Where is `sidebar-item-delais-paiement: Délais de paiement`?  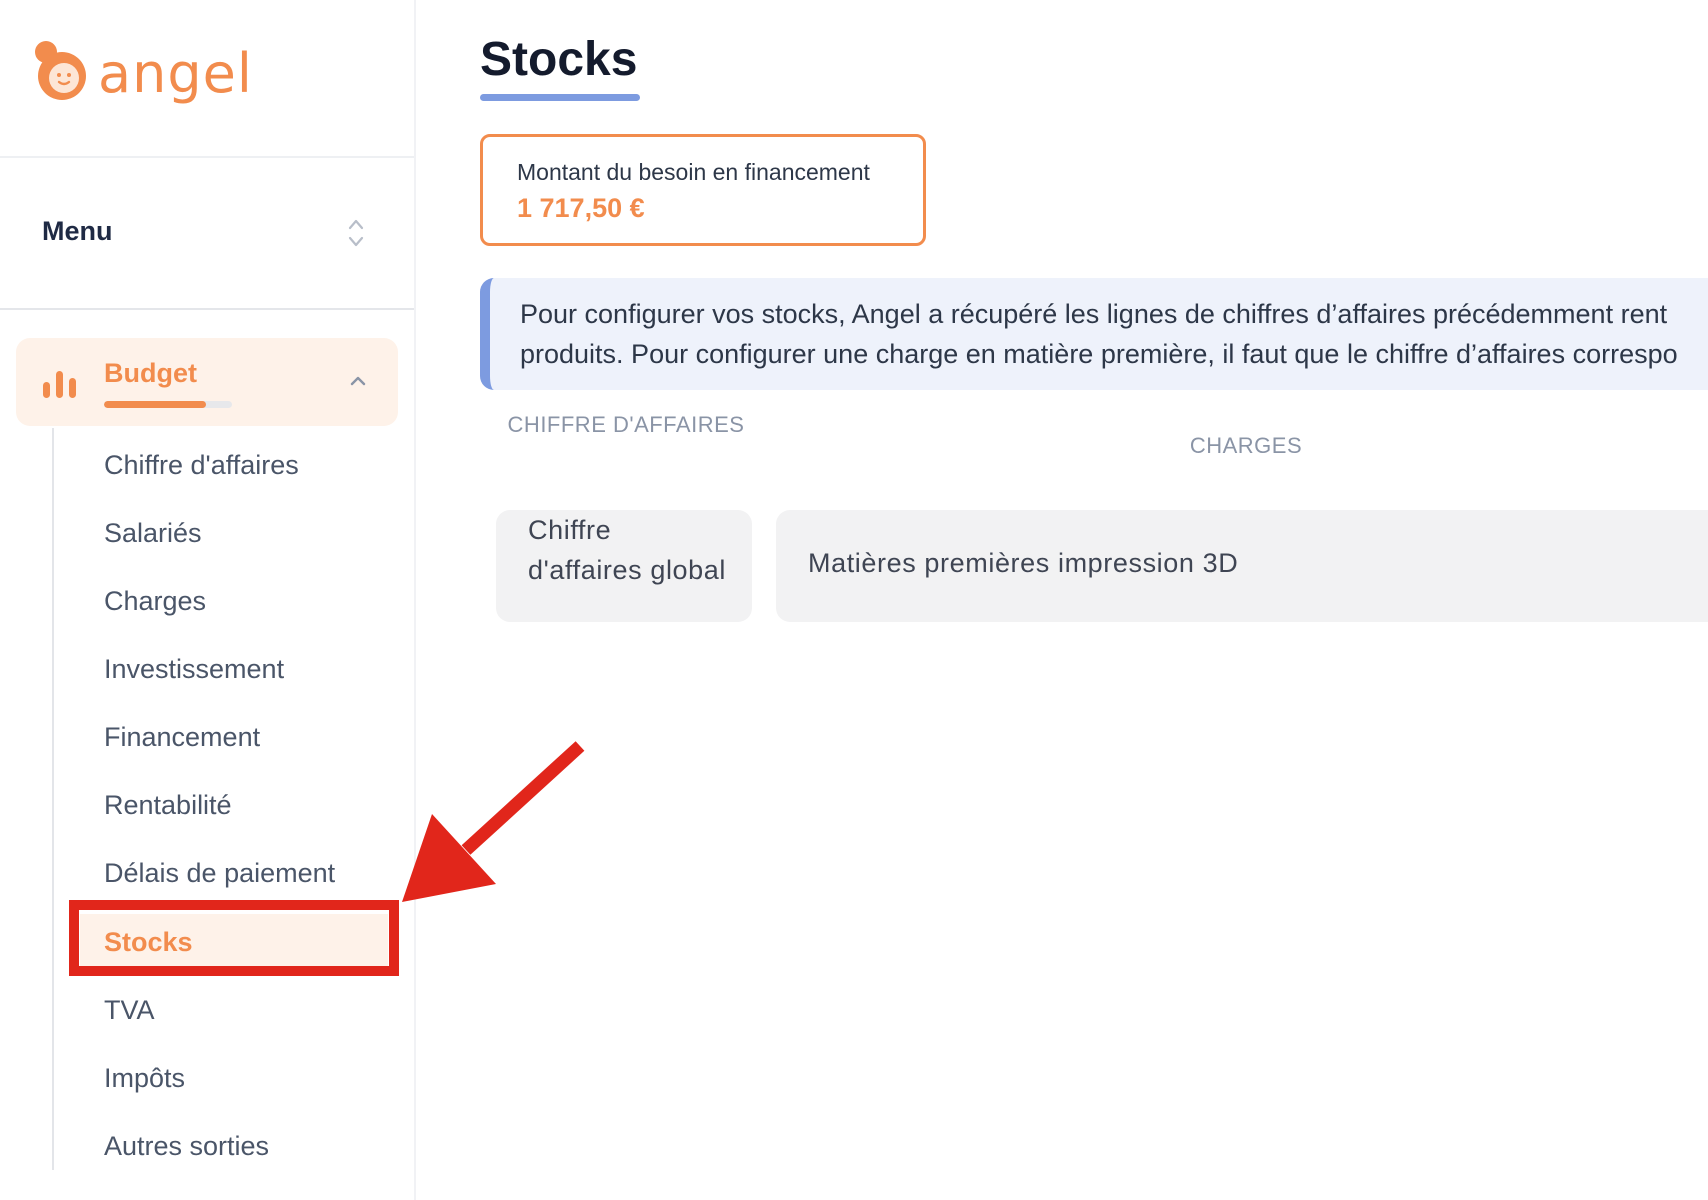
sidebar-item-delais-paiement: Délais de paiement is located at coordinates (219, 873).